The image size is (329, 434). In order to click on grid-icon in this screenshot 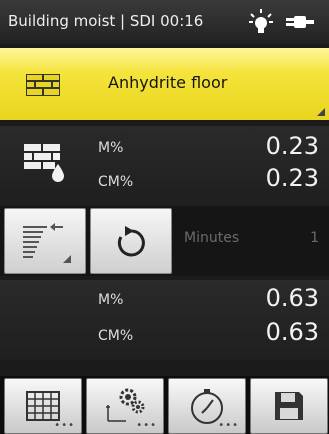, I will do `click(43, 406)`.